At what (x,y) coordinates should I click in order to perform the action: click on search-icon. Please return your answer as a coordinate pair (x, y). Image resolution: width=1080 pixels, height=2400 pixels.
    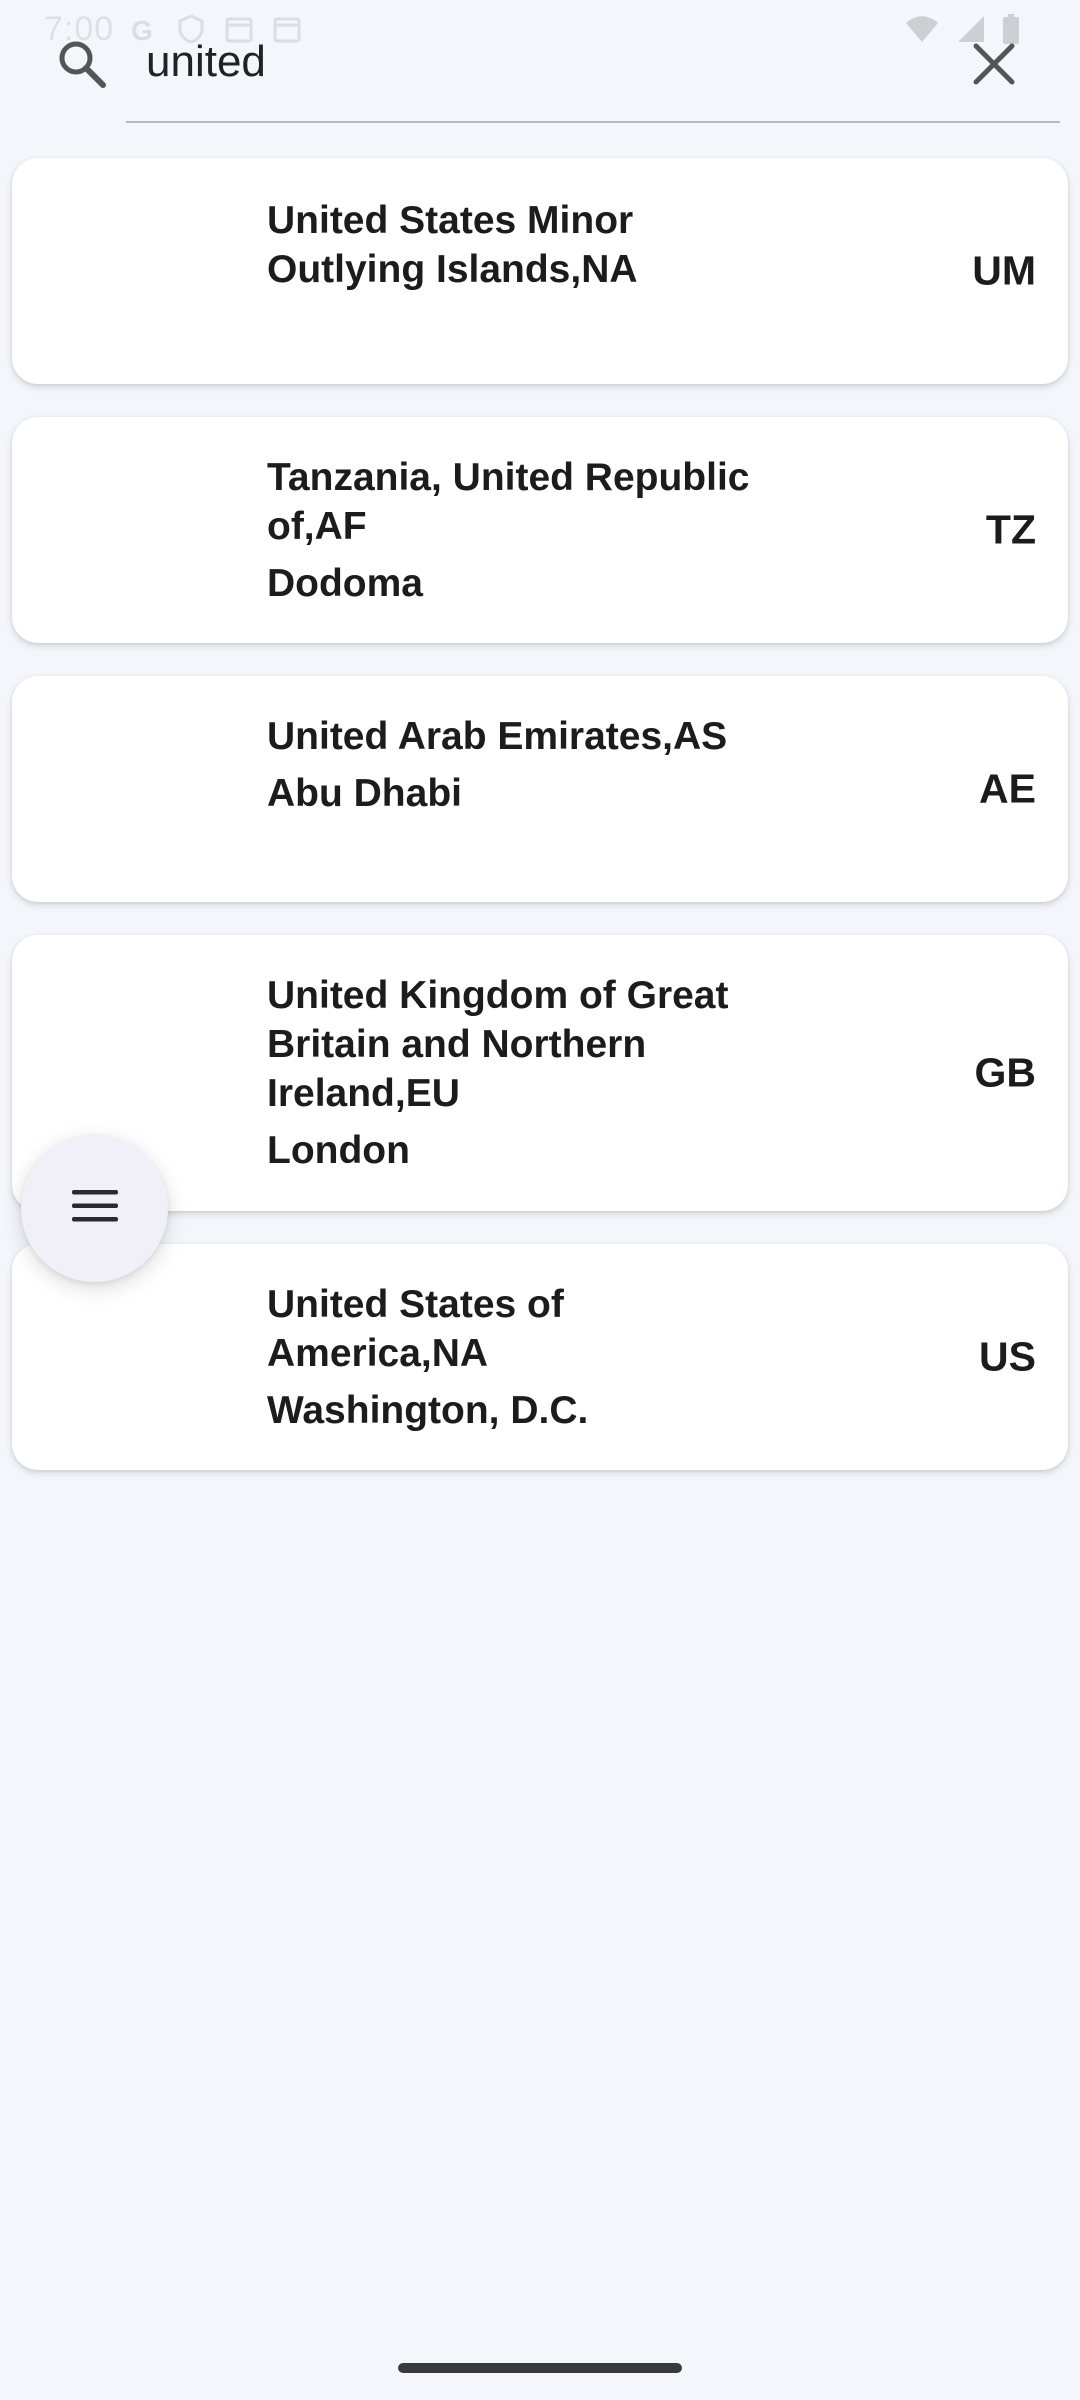
    Looking at the image, I should click on (82, 64).